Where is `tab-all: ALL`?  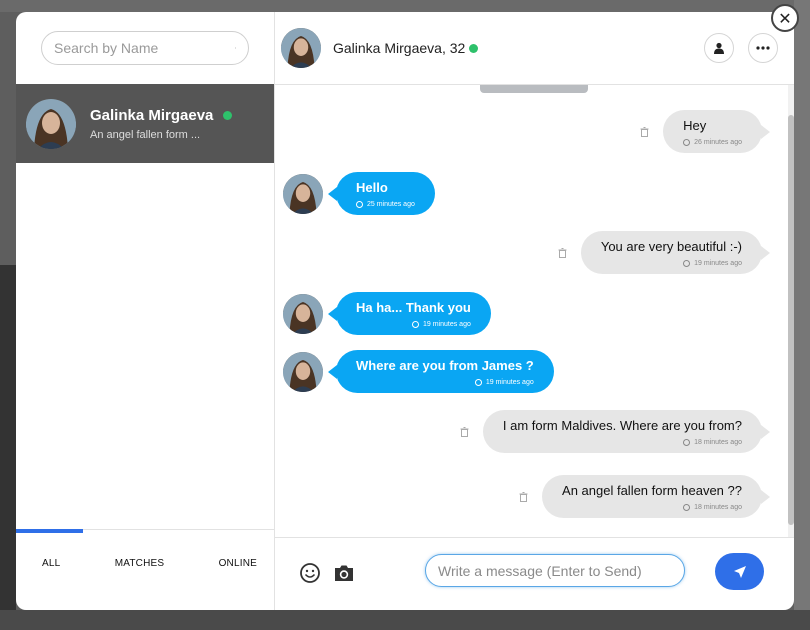
tab-all: ALL is located at coordinates (51, 563).